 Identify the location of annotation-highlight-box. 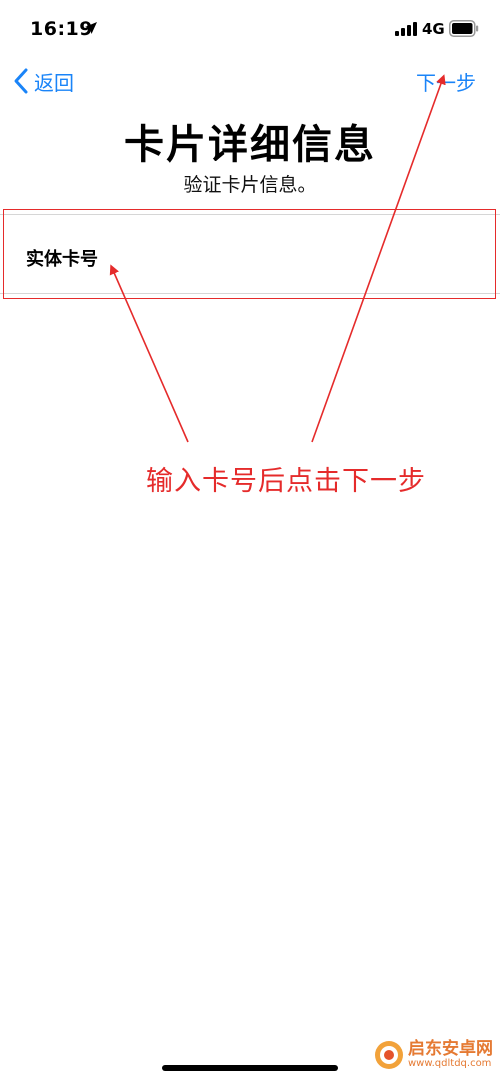
(249, 254).